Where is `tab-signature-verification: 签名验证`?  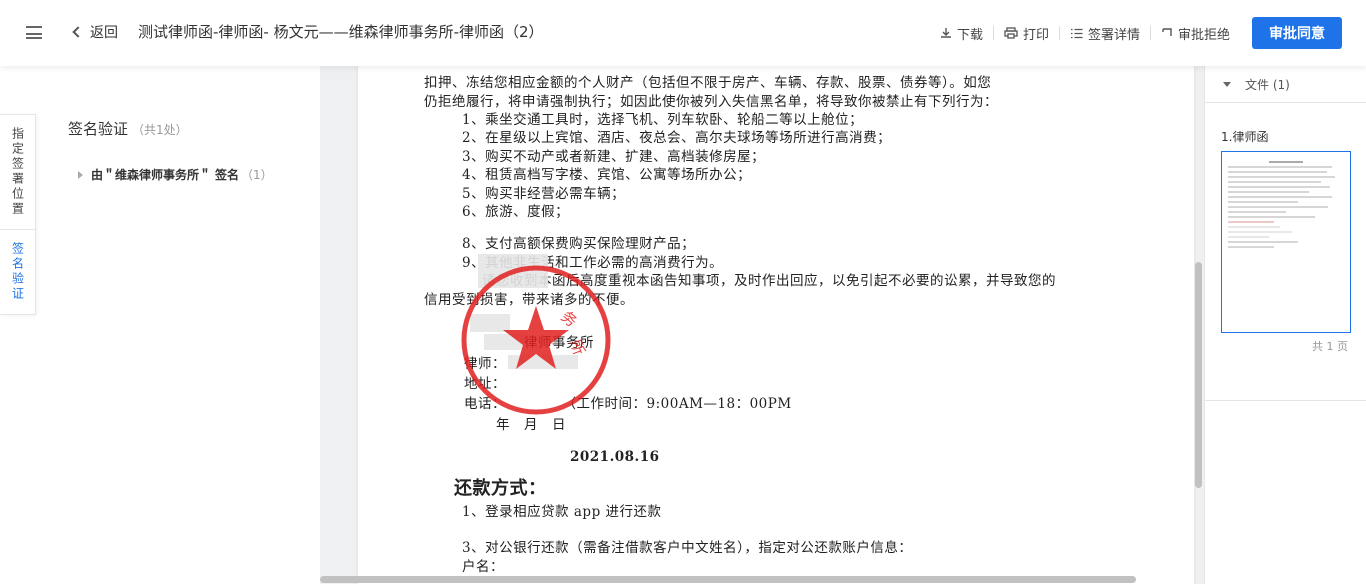 tab-signature-verification: 签名验证 is located at coordinates (18, 272).